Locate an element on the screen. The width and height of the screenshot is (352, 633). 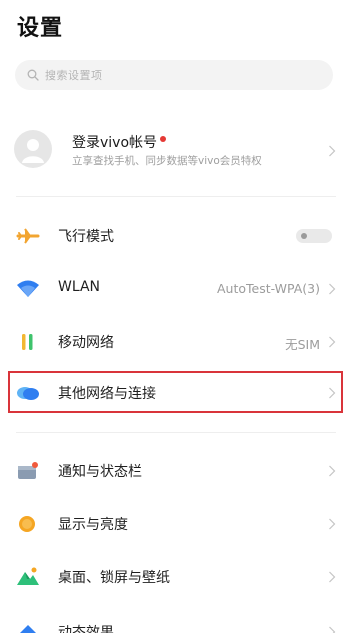
page-title: 设置 is located at coordinates (40, 28).